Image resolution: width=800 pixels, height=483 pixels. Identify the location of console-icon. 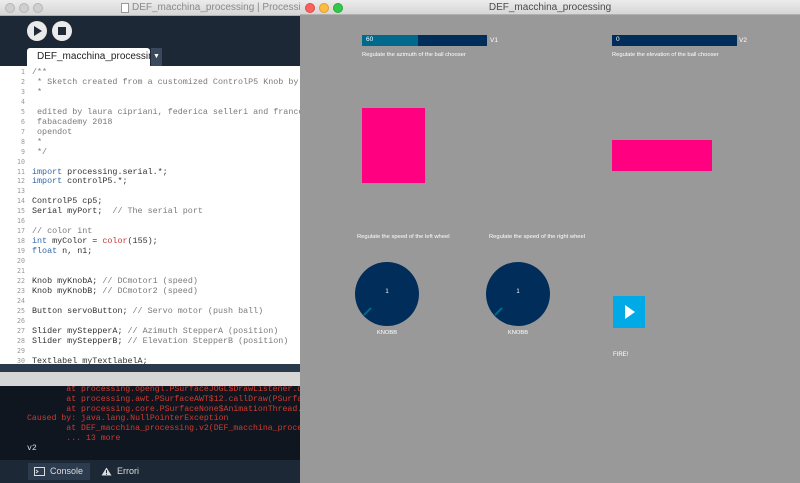
(39, 471).